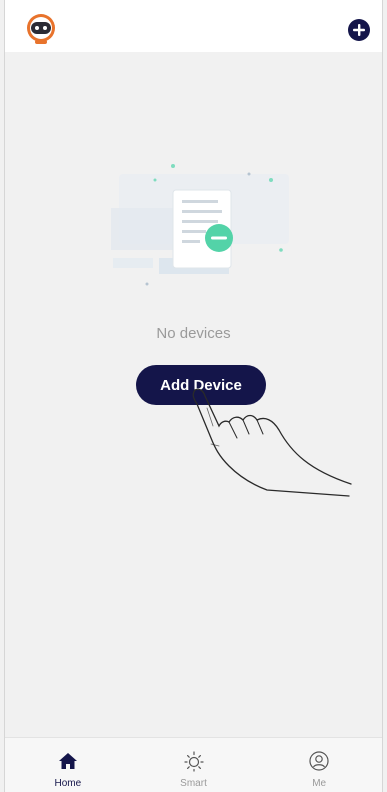  What do you see at coordinates (41, 29) in the screenshot?
I see `robot-avatar-icon` at bounding box center [41, 29].